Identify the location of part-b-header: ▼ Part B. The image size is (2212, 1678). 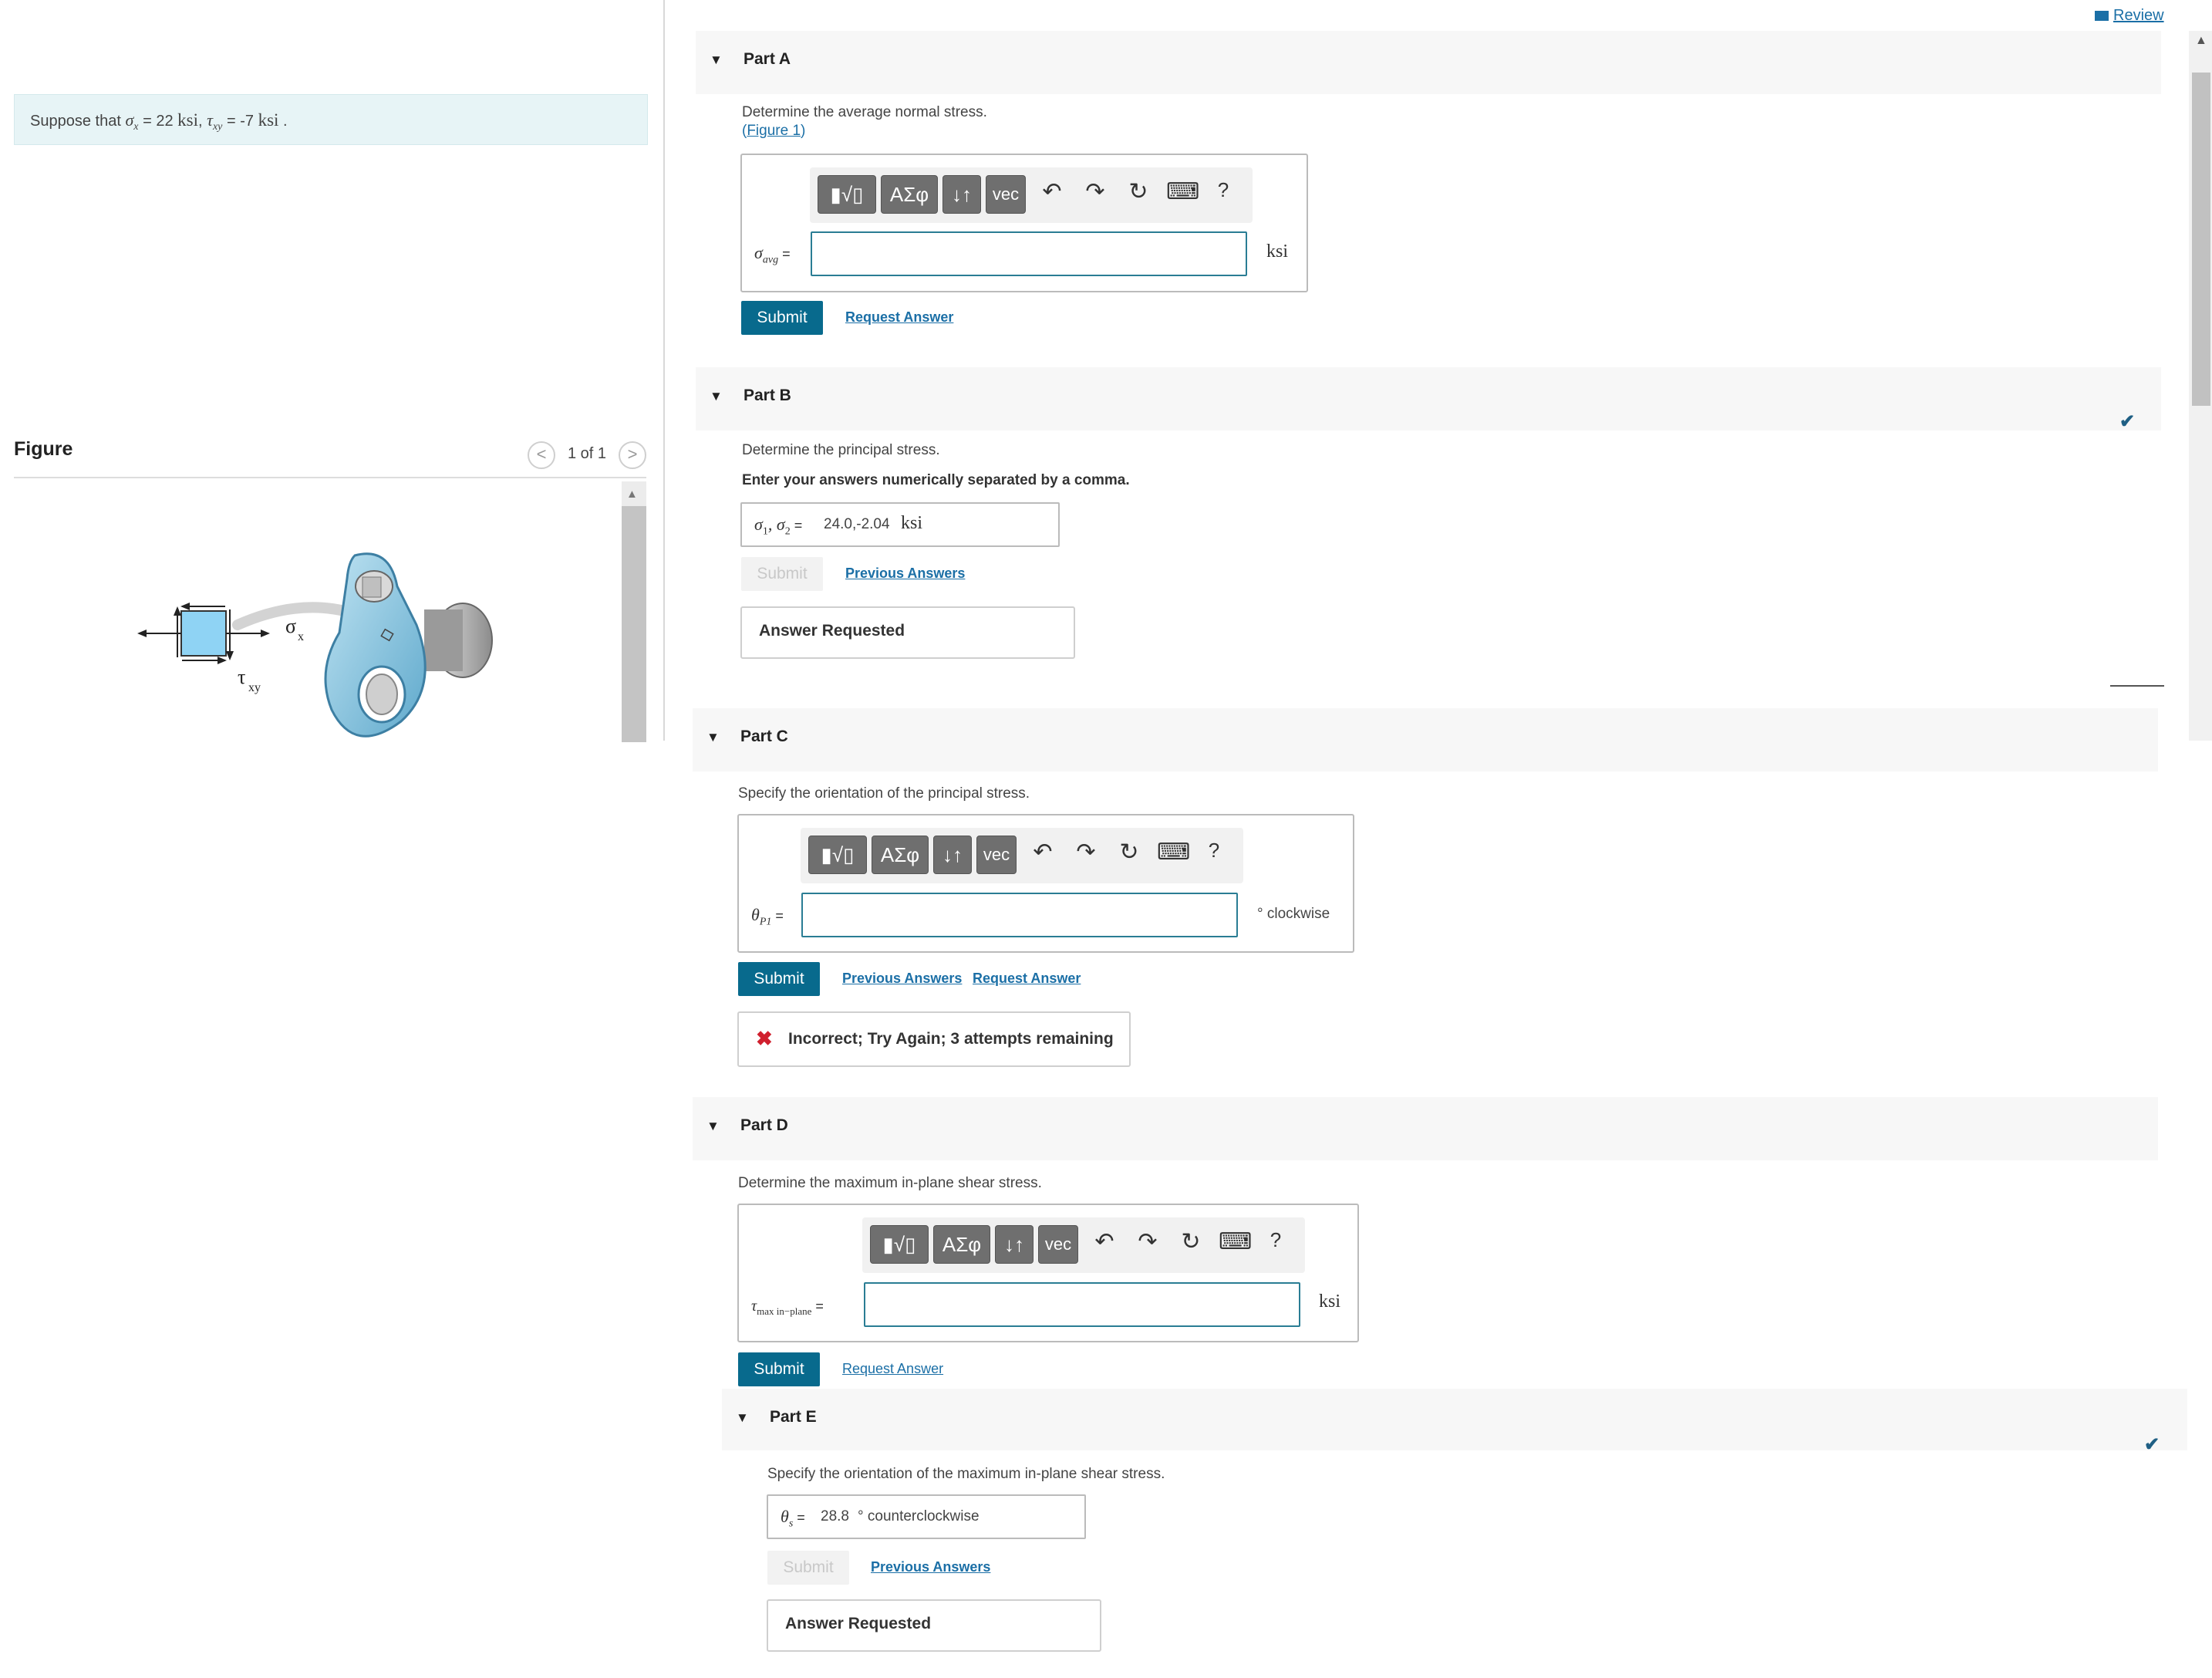
(1428, 399).